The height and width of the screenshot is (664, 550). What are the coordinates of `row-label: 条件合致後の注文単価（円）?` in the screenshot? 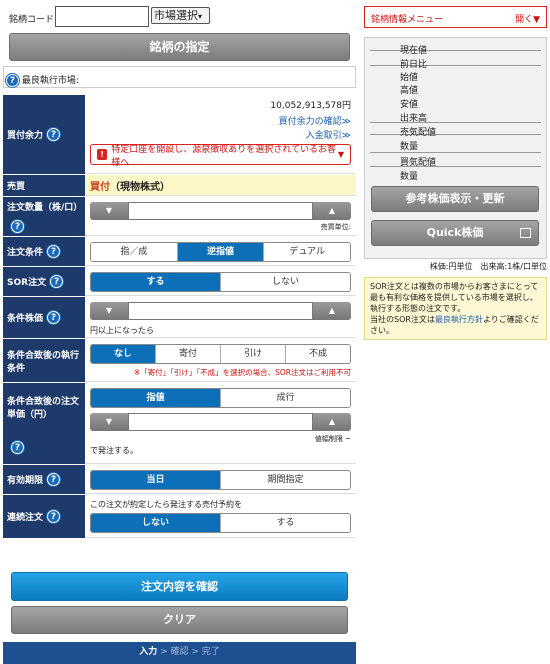 It's located at (44, 423).